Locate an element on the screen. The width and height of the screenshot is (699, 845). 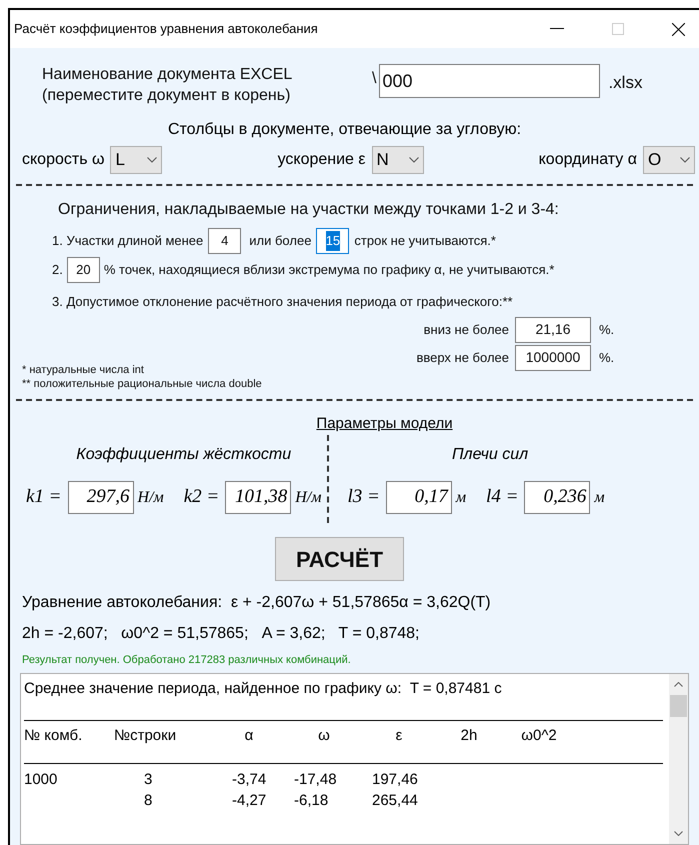
filename-field: 000 is located at coordinates (489, 81).